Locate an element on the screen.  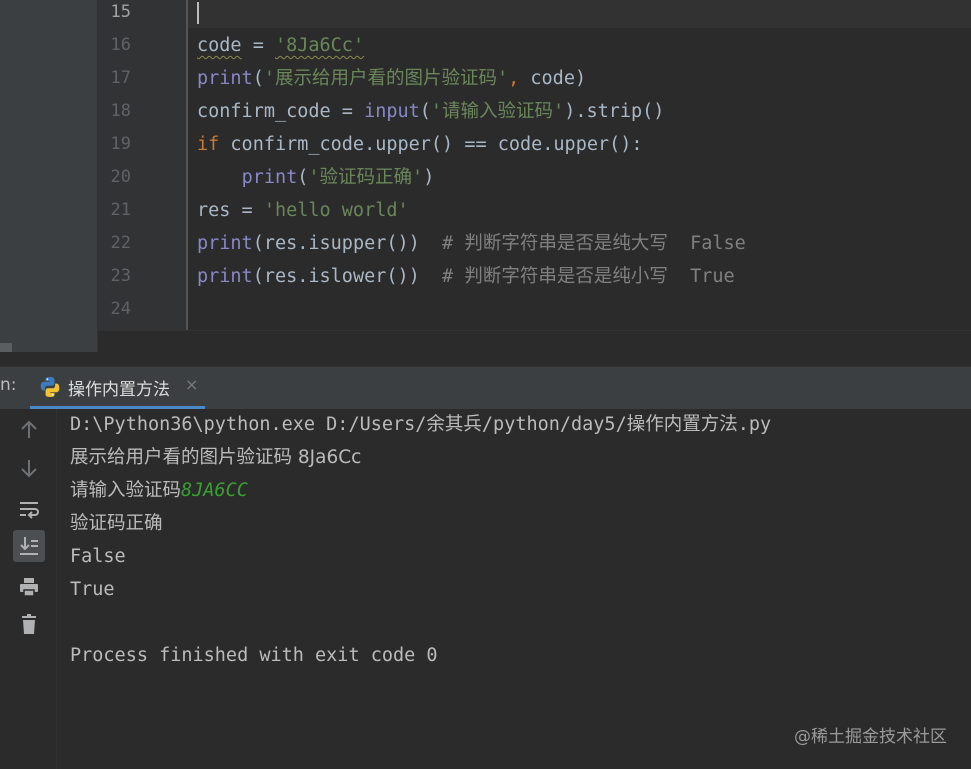
current-line-highlight is located at coordinates (579, 14).